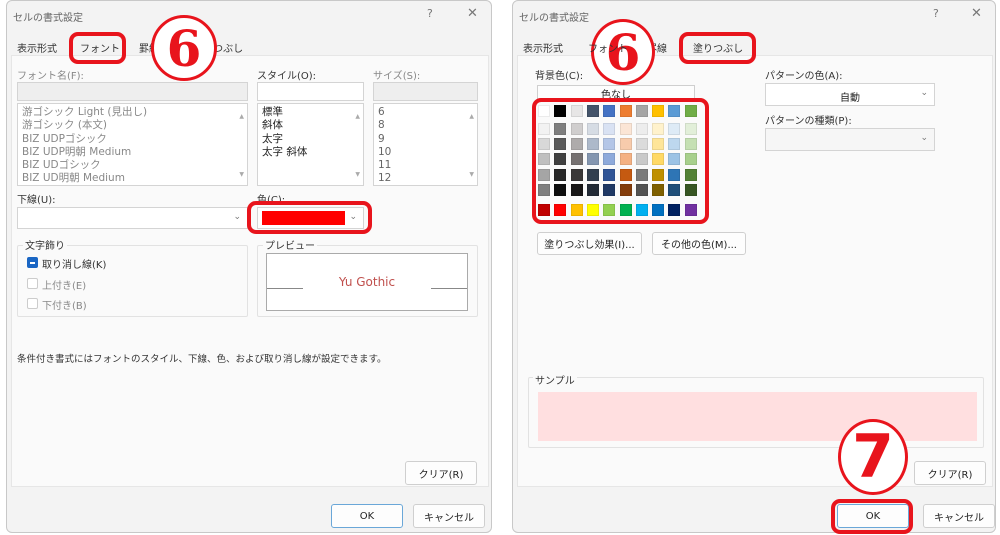  Describe the element at coordinates (804, 76) in the screenshot. I see `pattern-color-label: パターンの色(A):` at that location.